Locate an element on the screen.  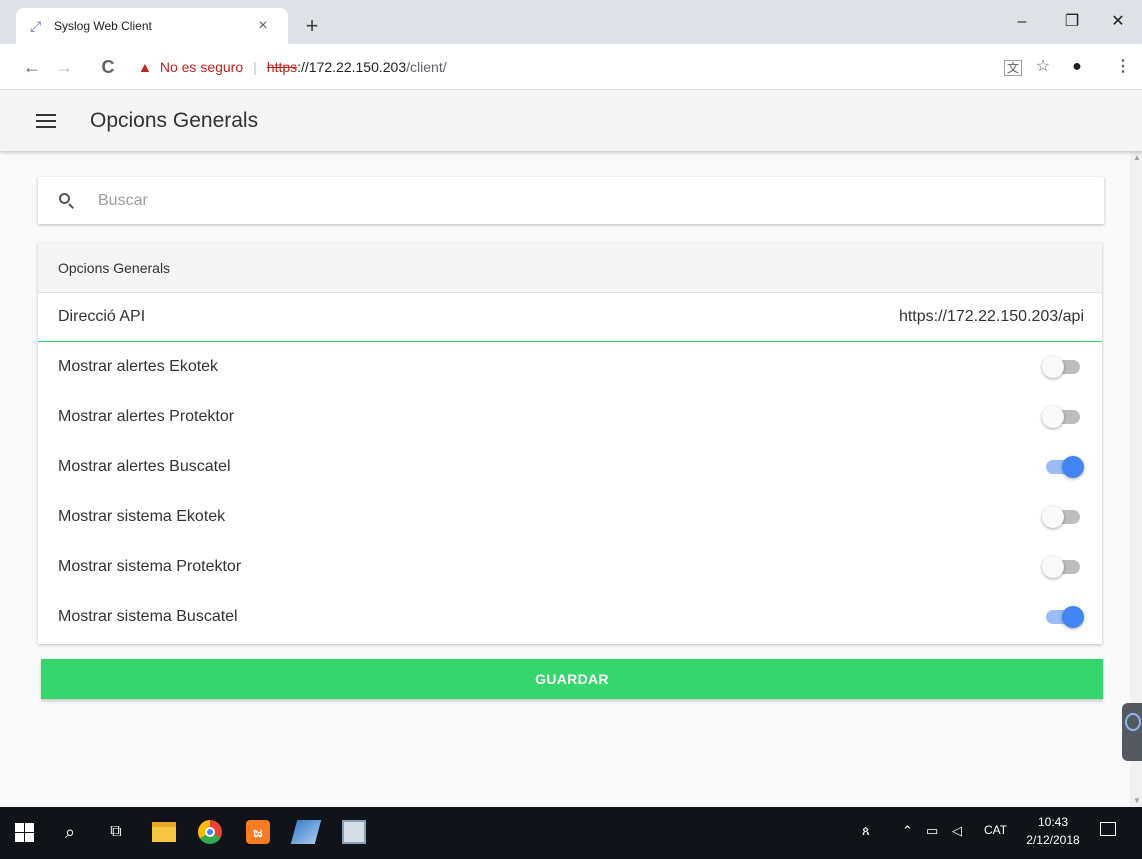
api-address-row: Direcció API https://172.22.150.203/api is located at coordinates (570, 317).